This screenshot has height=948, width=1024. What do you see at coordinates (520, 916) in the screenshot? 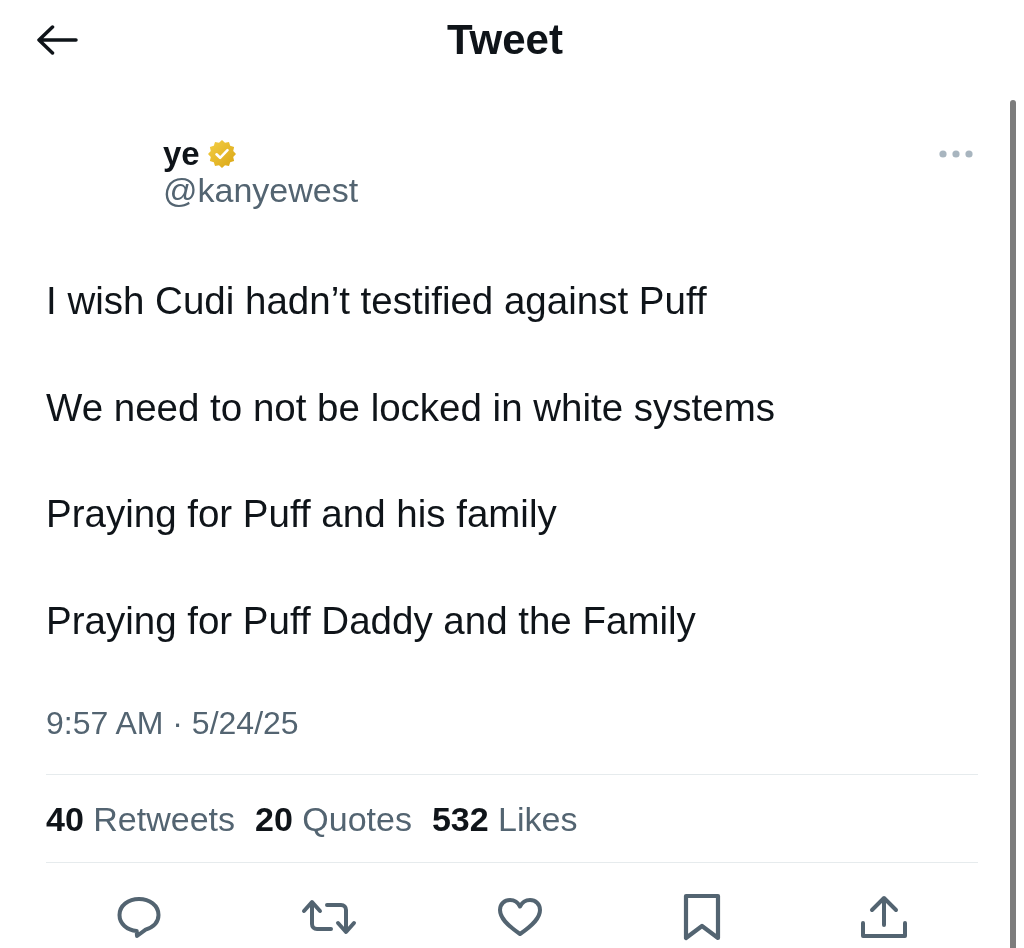
I see `heart-icon` at bounding box center [520, 916].